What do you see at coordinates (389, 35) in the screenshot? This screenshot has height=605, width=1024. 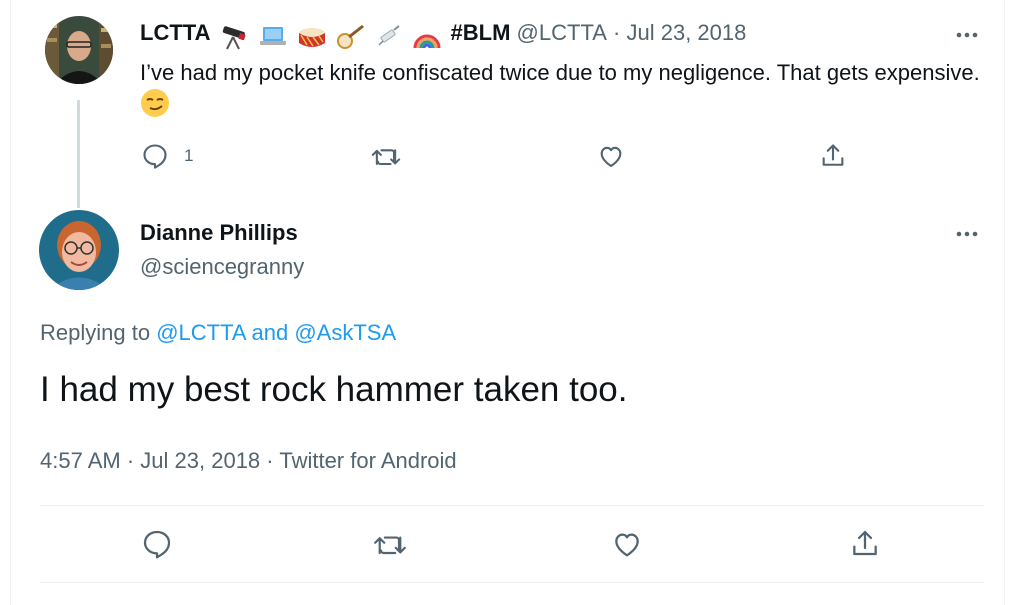 I see `syringe-emoji` at bounding box center [389, 35].